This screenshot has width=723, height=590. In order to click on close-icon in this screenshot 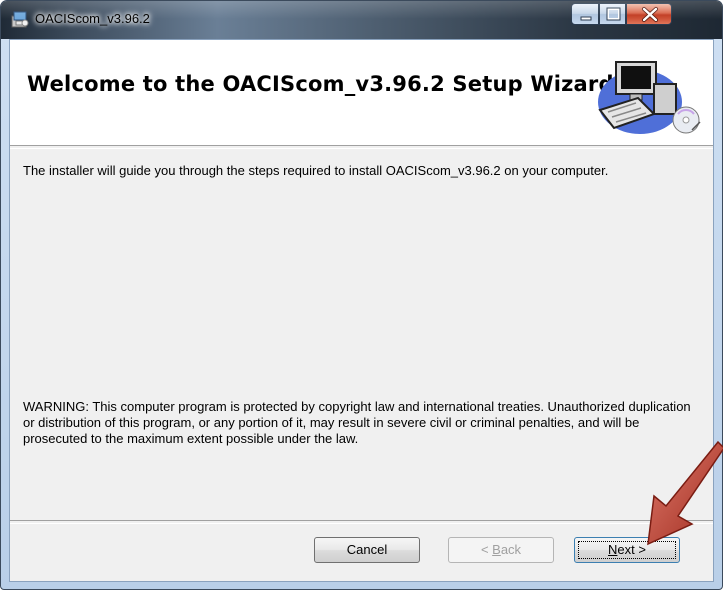, I will do `click(650, 14)`.